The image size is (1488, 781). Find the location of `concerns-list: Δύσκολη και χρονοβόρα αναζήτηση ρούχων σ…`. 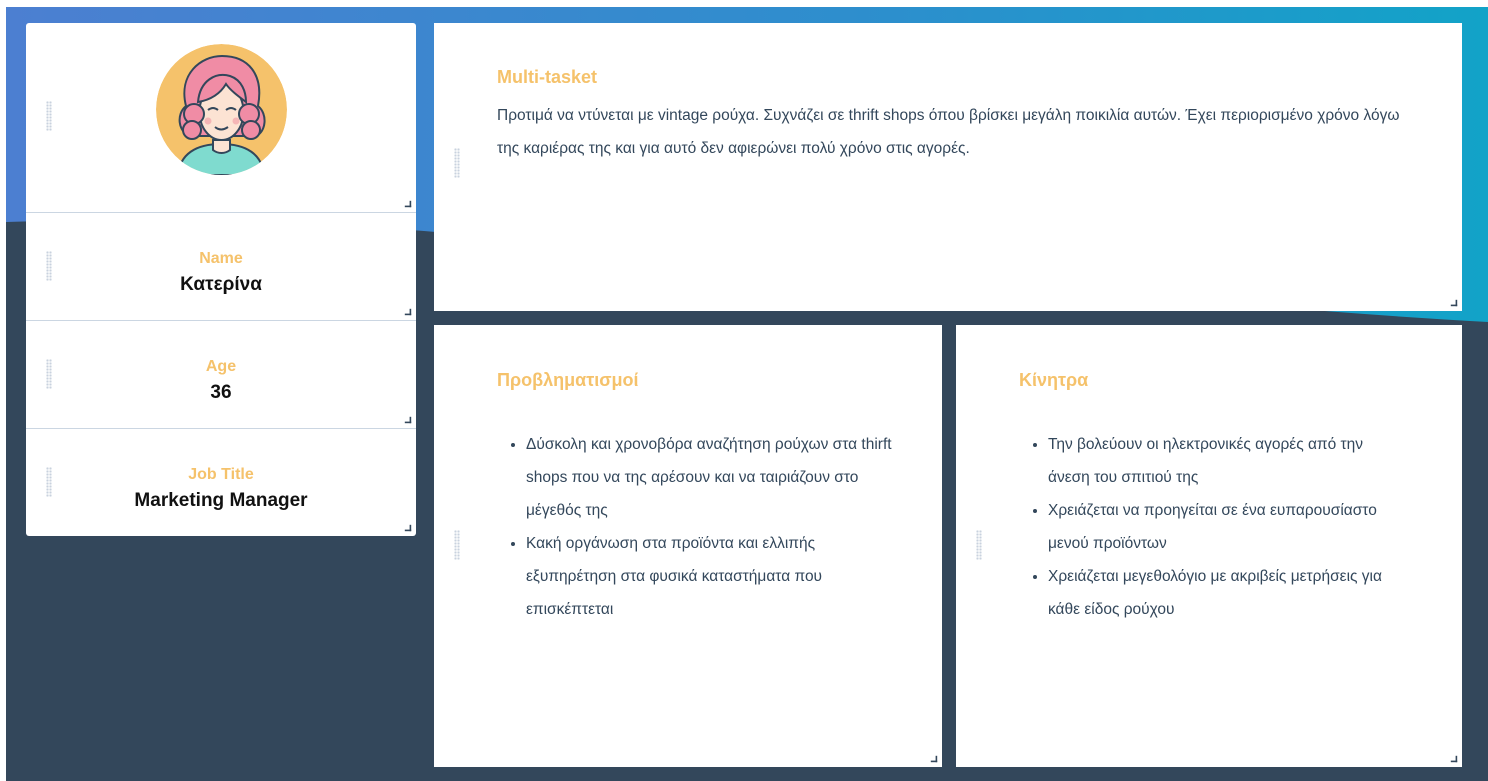

concerns-list: Δύσκολη και χρονοβόρα αναζήτηση ρούχων σ… is located at coordinates (704, 527).